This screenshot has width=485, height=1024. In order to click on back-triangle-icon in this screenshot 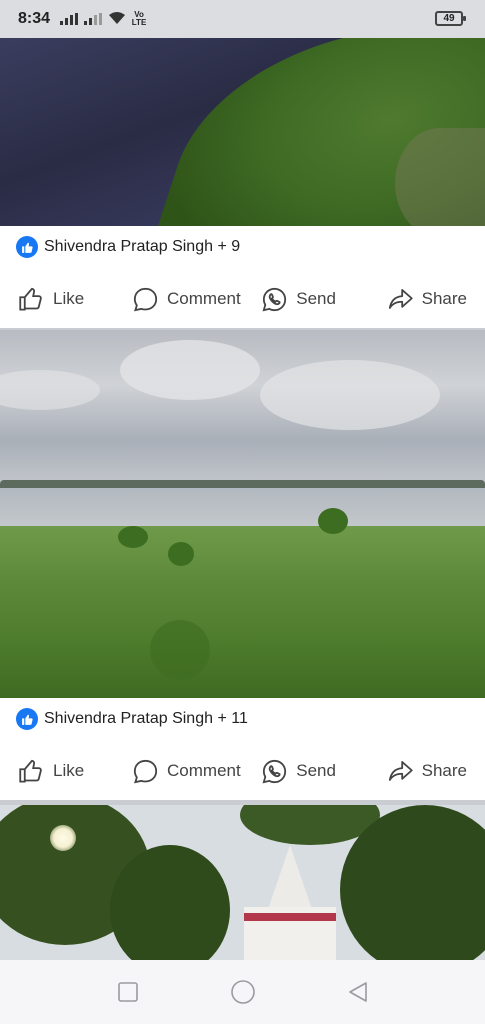, I will do `click(358, 992)`.